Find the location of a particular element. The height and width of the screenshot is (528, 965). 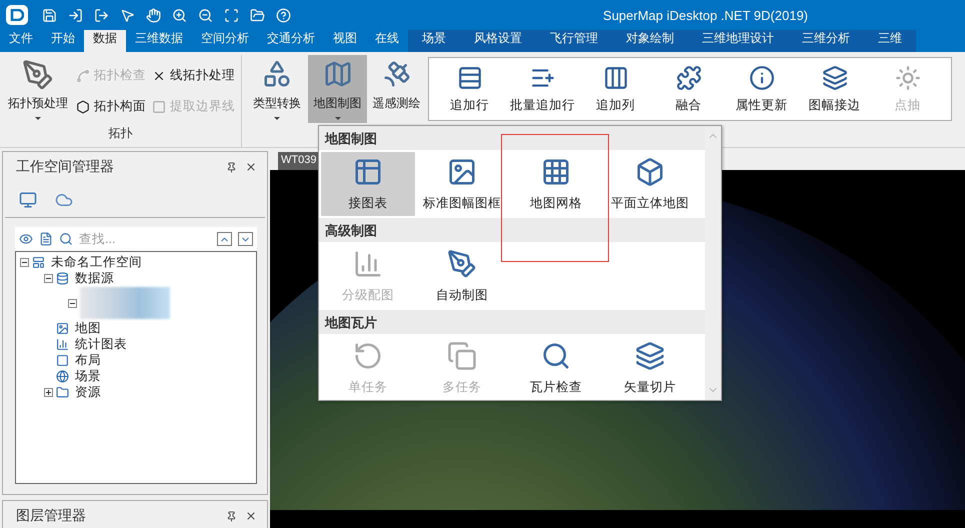

datasource-icon is located at coordinates (62, 278).